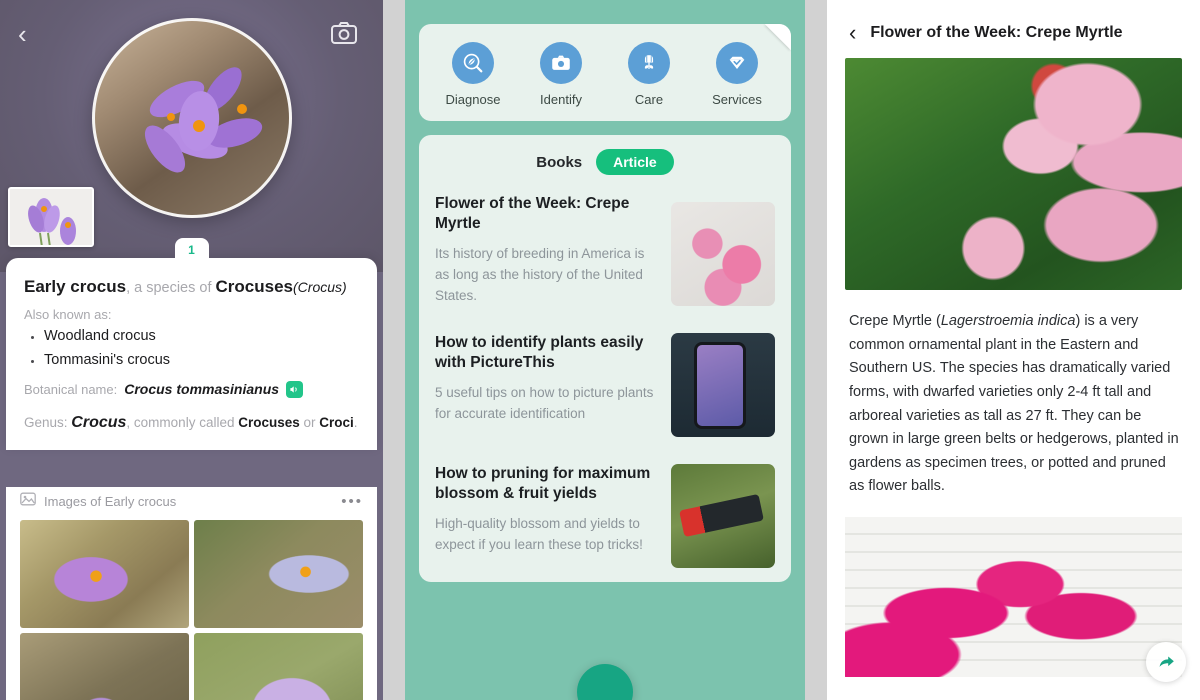 The height and width of the screenshot is (700, 1200). Describe the element at coordinates (71, 389) in the screenshot. I see `botanical-name-label: Botanical name:` at that location.